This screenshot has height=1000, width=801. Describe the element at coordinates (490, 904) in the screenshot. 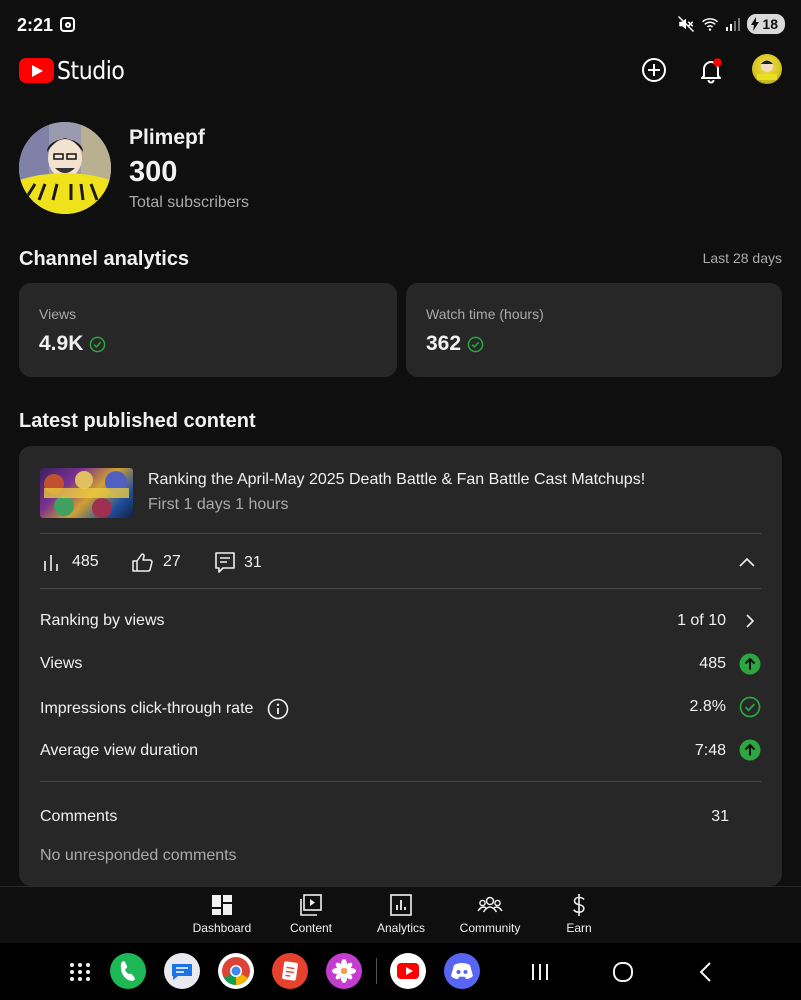

I see `community-icon` at that location.